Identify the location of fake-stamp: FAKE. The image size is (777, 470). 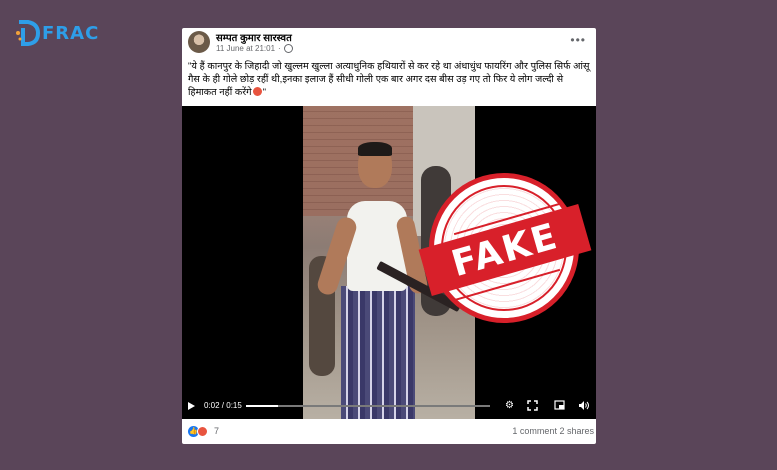
(505, 248).